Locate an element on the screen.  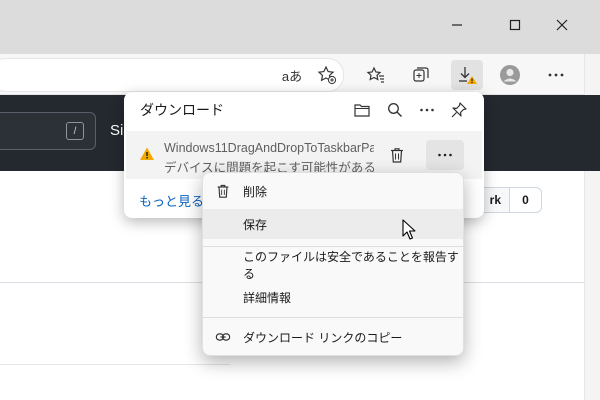
menu-item-label: 保存 is located at coordinates (255, 224).